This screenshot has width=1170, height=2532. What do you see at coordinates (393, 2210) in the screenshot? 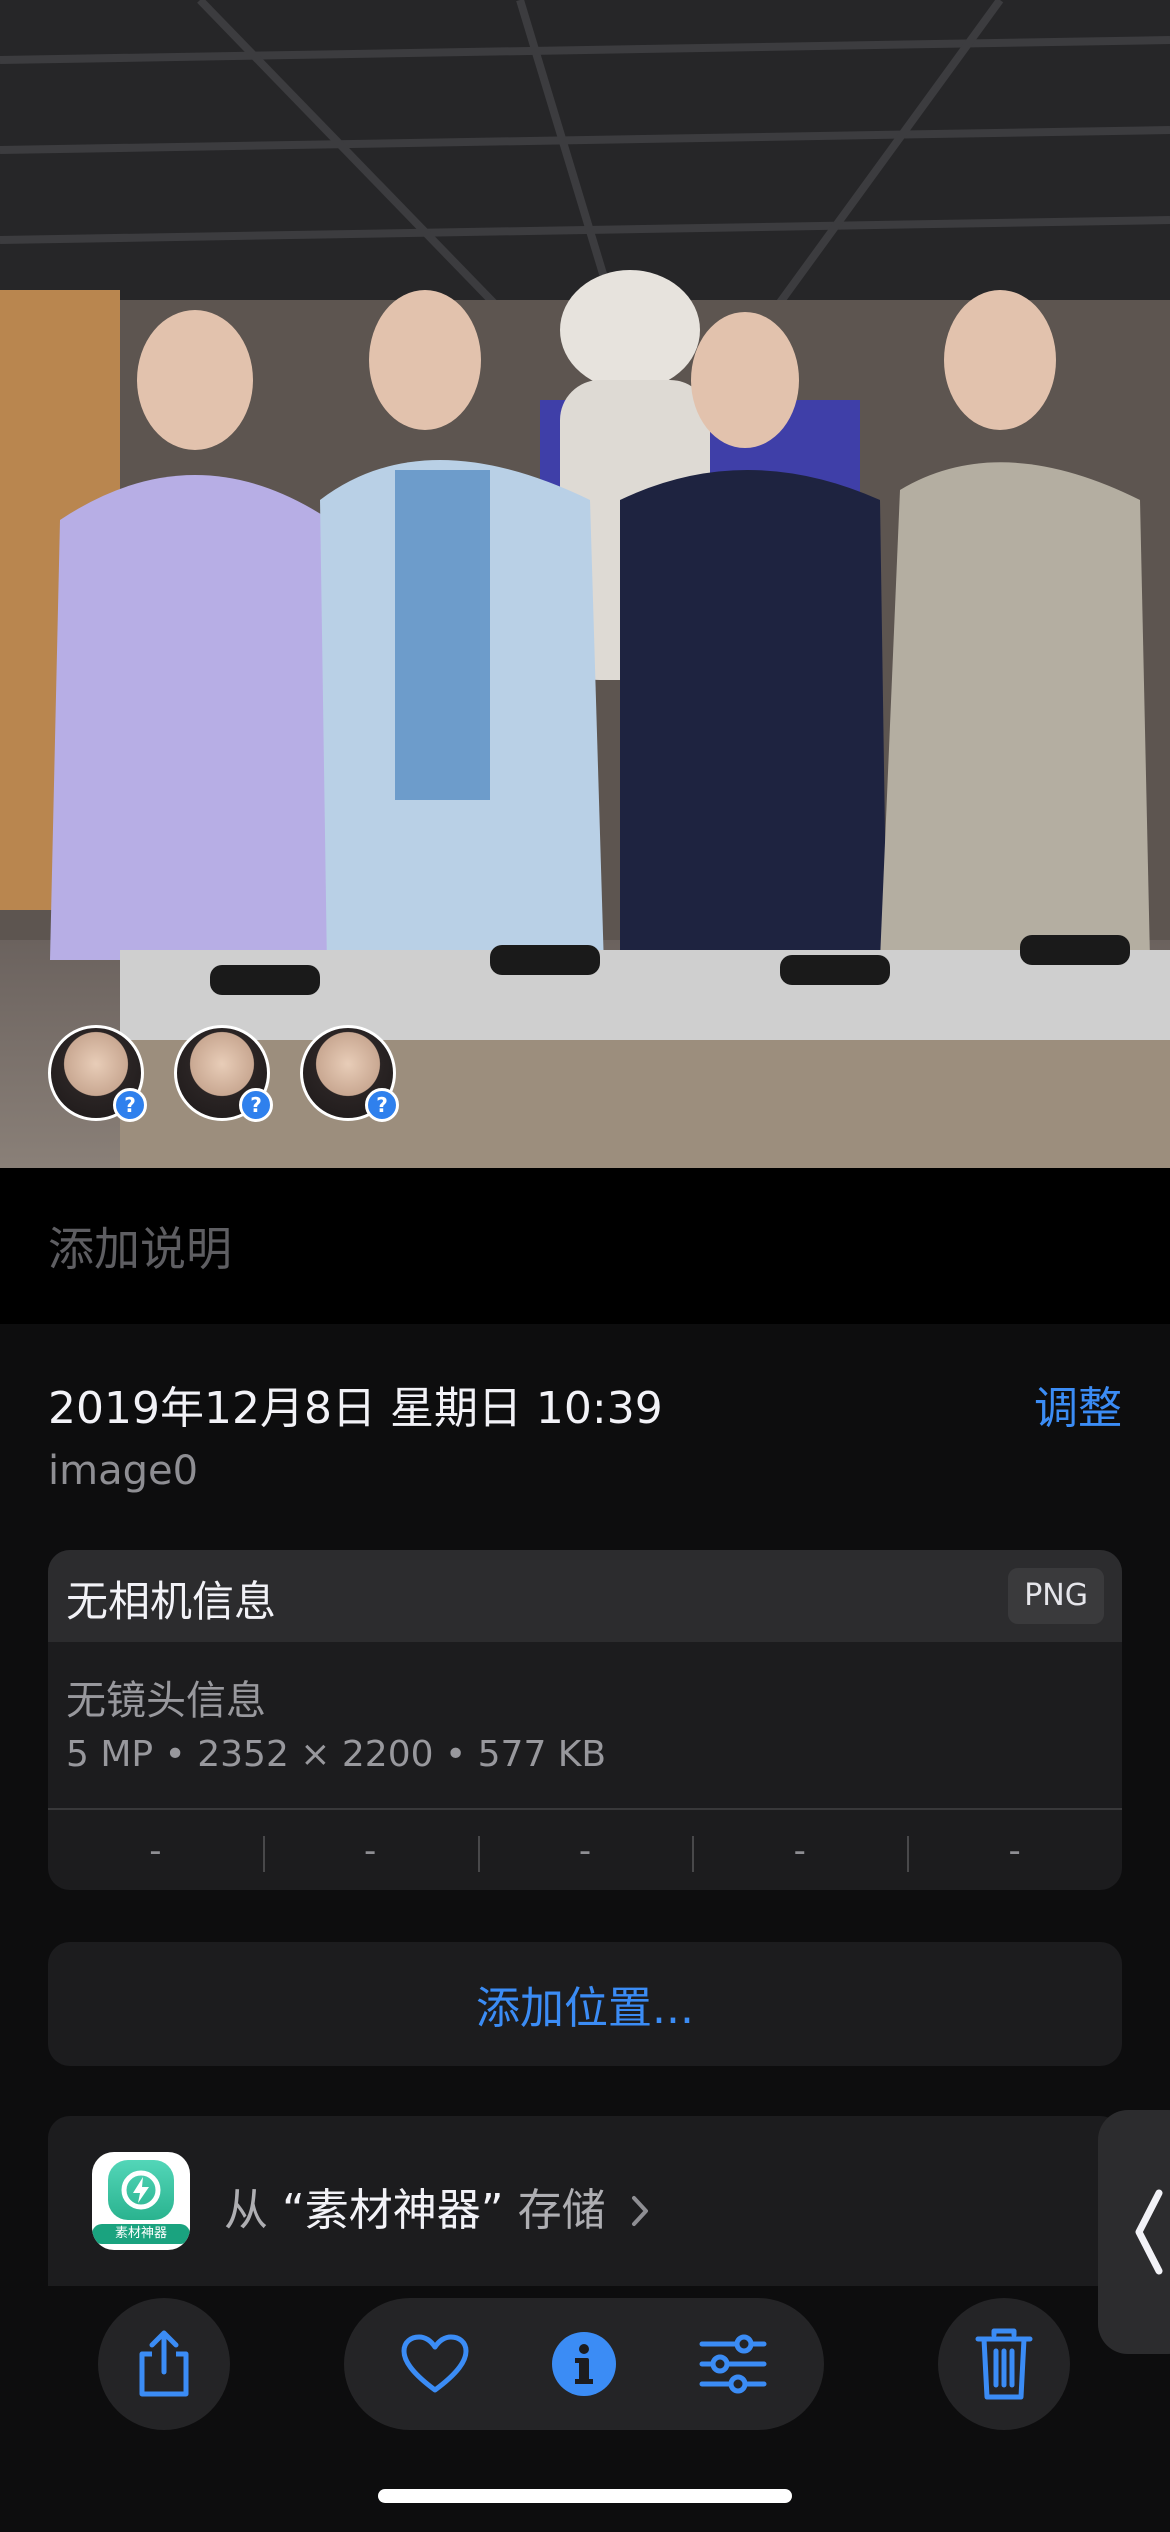
I see `saved-from-app-name: “素材神器”` at bounding box center [393, 2210].